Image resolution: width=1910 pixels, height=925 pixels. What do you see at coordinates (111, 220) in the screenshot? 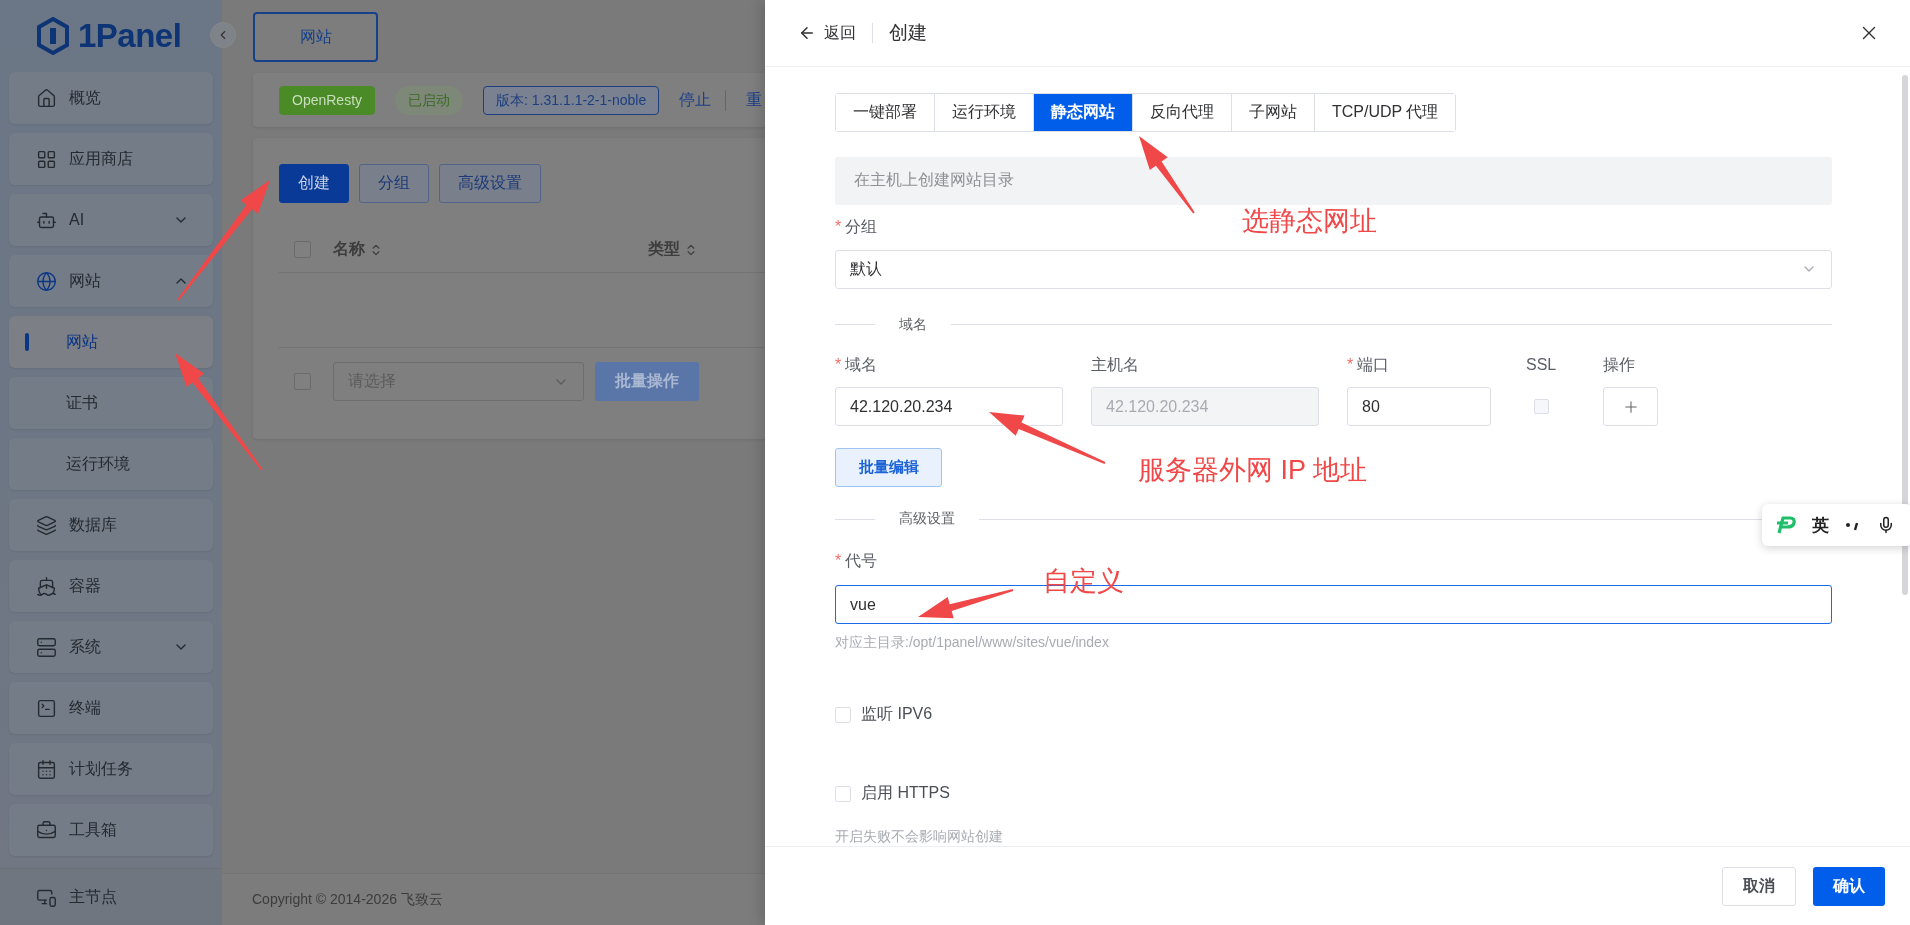
I see `sidebar-item: AI` at bounding box center [111, 220].